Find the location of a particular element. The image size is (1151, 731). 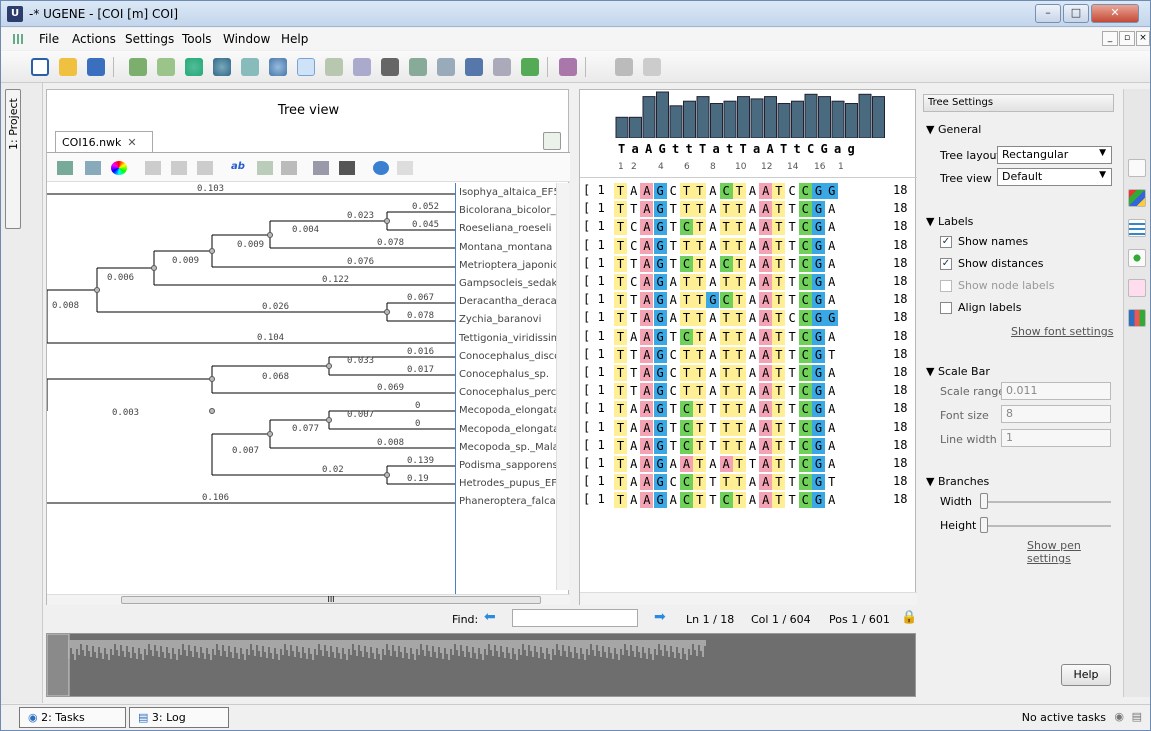

show-distances-checkbox: ✓ is located at coordinates (946, 264).